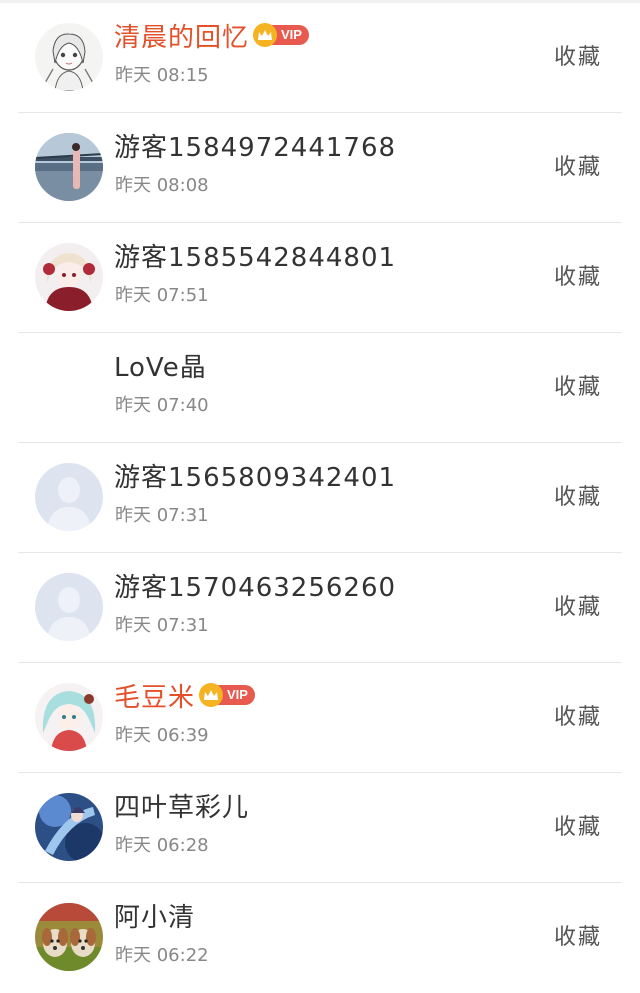  I want to click on name-line: 毛豆米 VIP, so click(184, 695).